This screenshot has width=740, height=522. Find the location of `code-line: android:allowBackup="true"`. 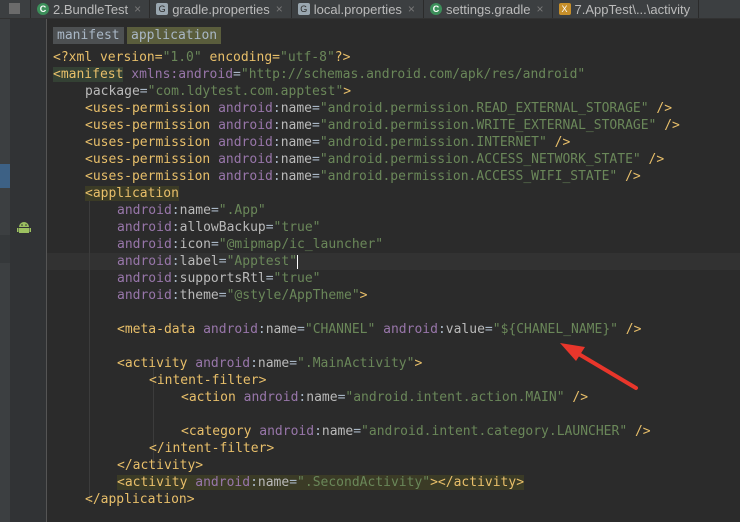

code-line: android:allowBackup="true" is located at coordinates (219, 227).